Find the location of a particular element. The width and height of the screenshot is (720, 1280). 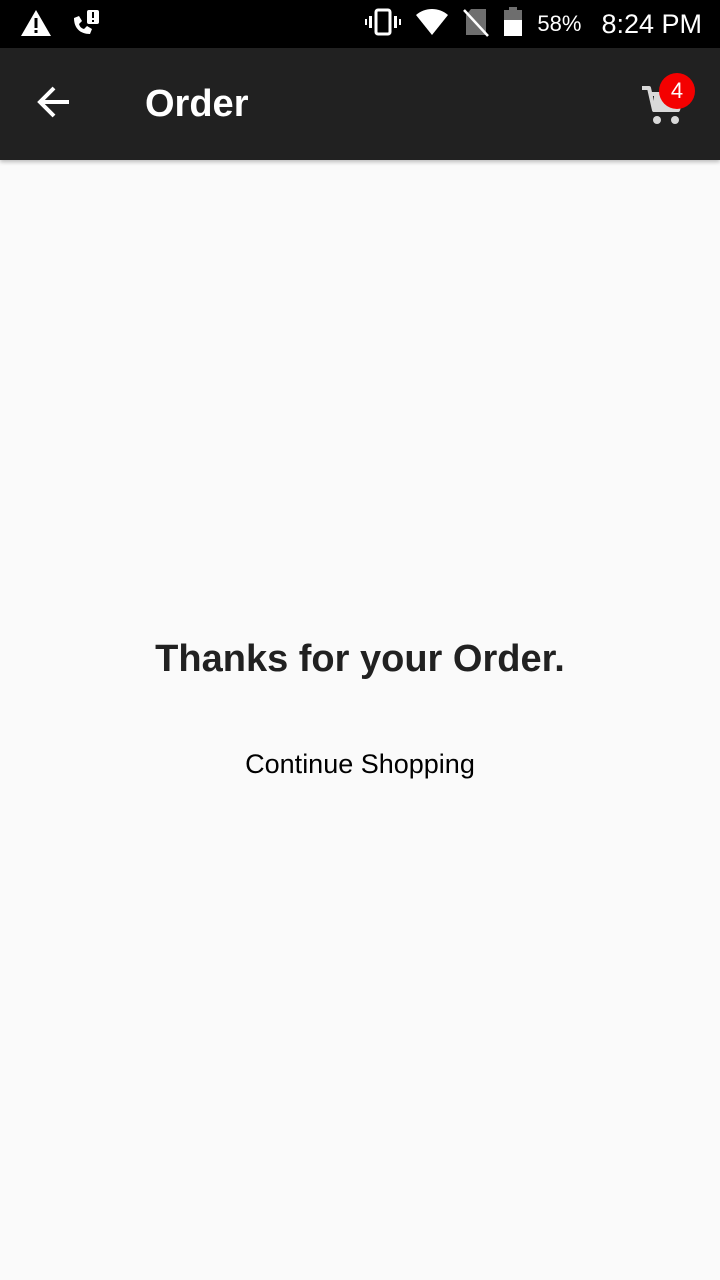

clock: 8:24 PM is located at coordinates (651, 23).